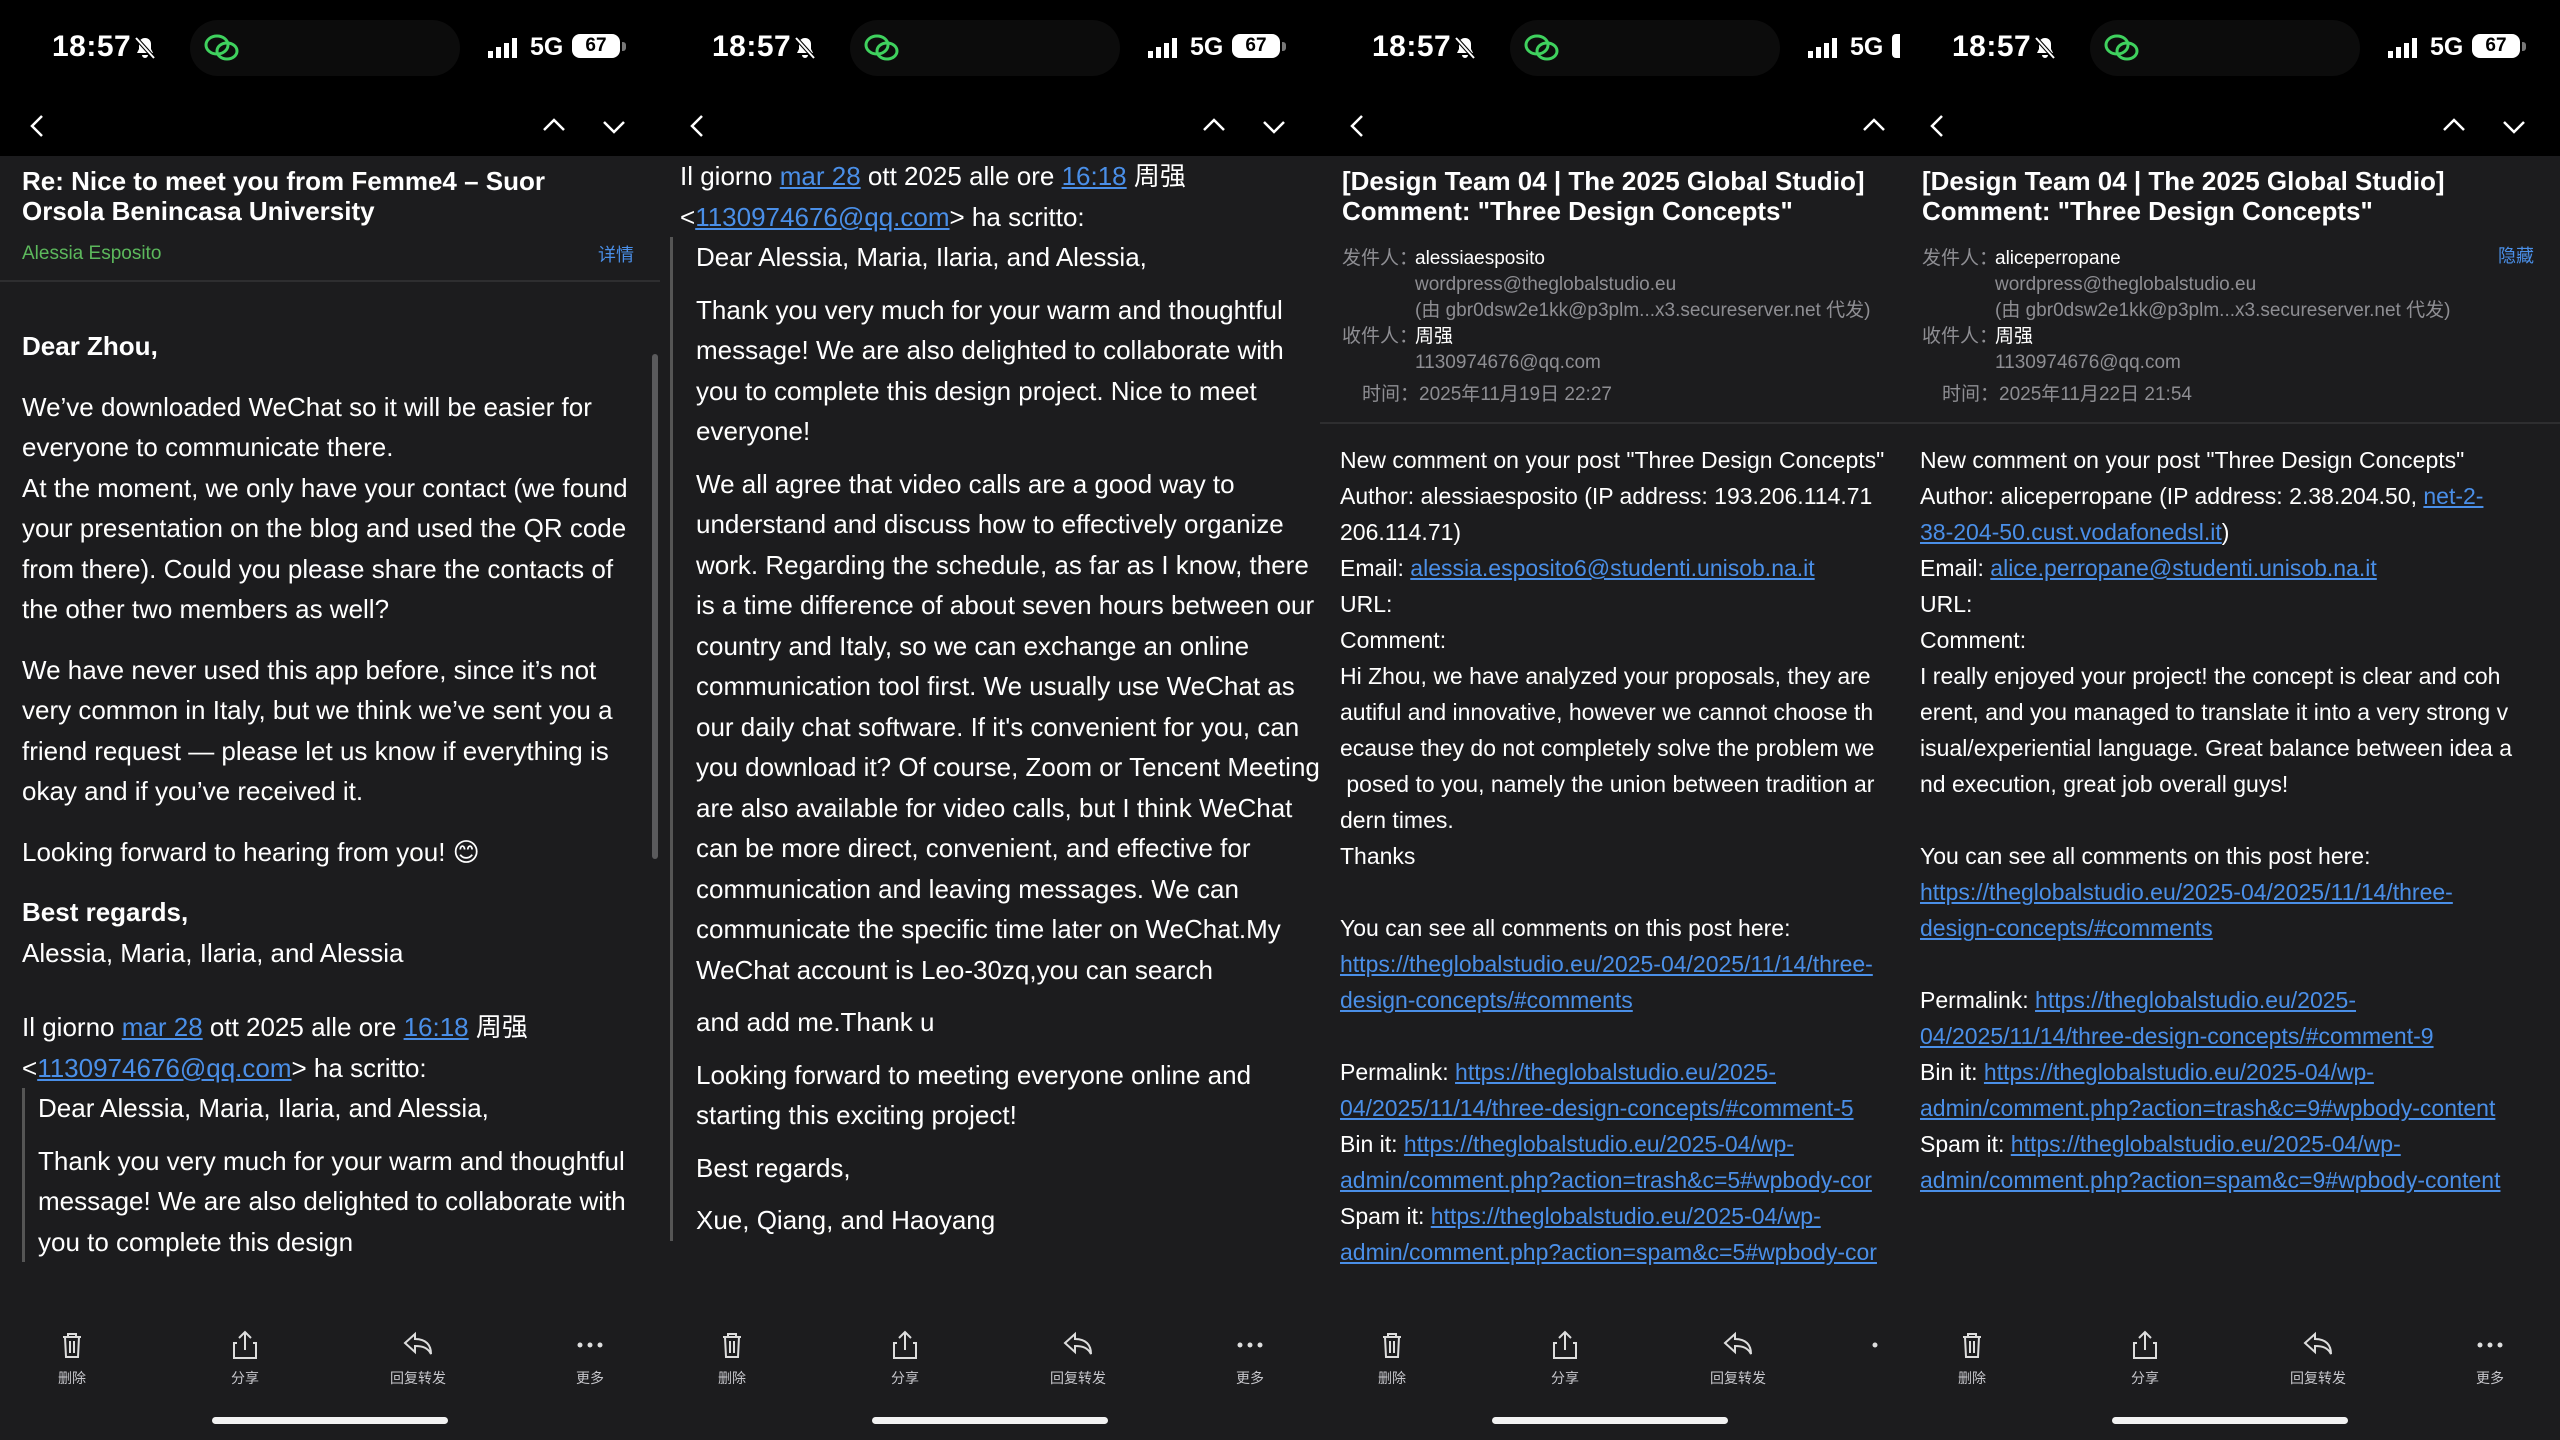  Describe the element at coordinates (990, 1378) in the screenshot. I see `bottom-toolbar: 删除 分享 回复转发 更多` at that location.